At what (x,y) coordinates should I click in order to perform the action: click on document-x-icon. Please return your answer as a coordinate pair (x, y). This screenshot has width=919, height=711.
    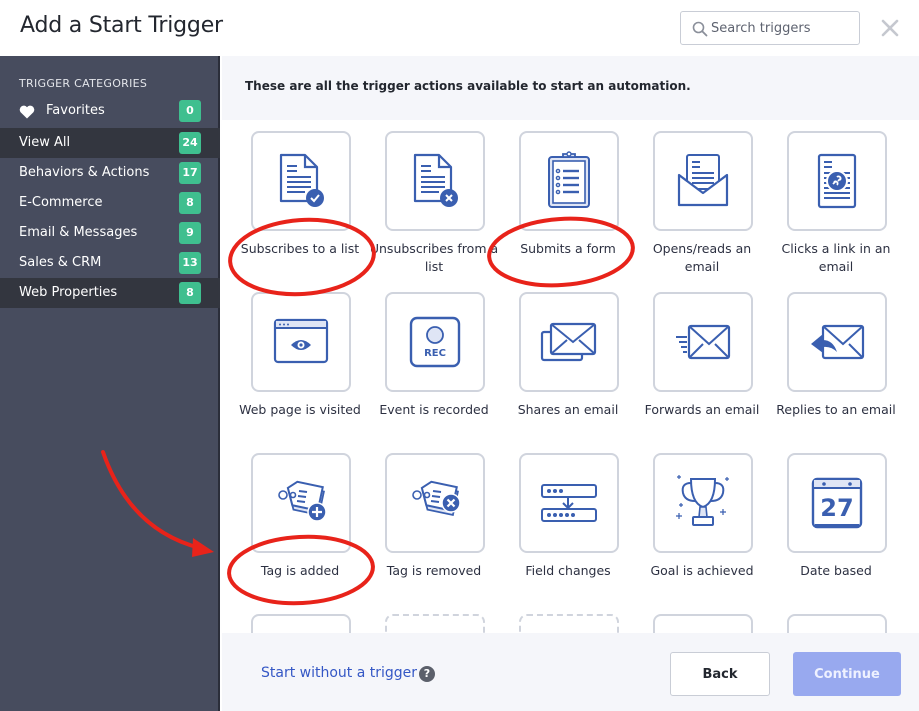
    Looking at the image, I should click on (435, 180).